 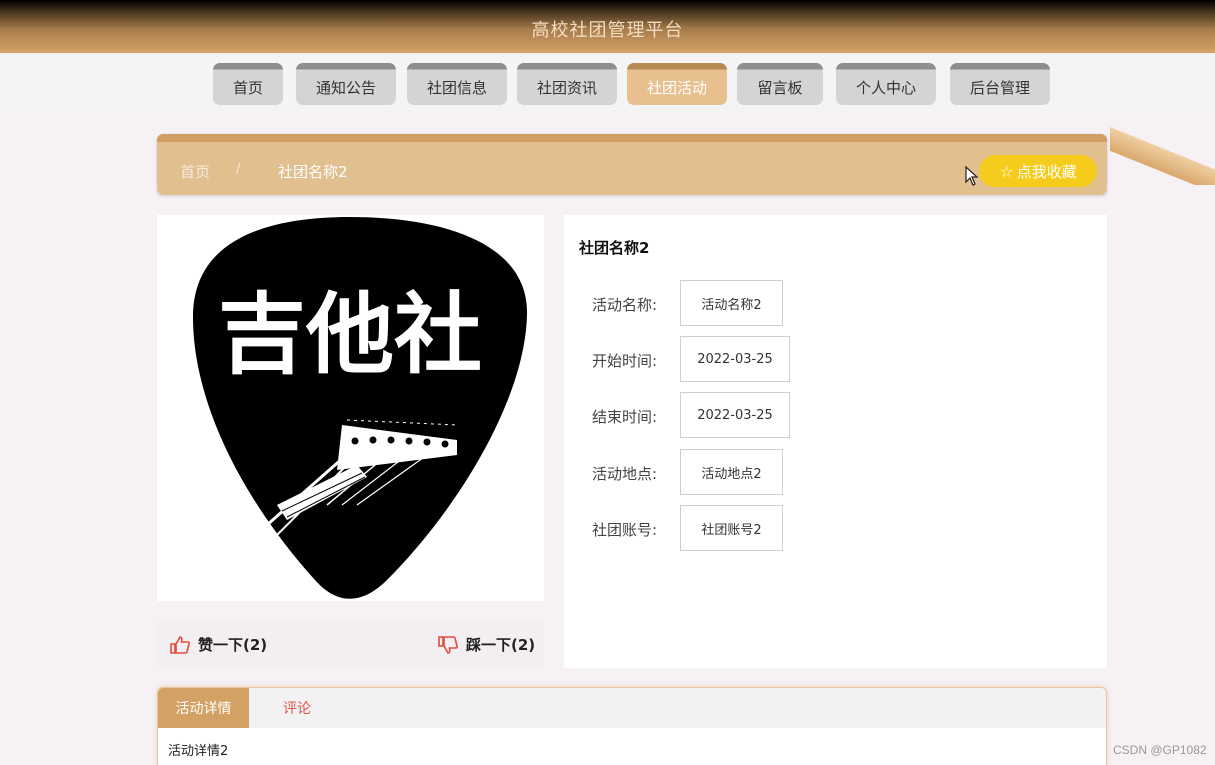 What do you see at coordinates (195, 171) in the screenshot?
I see `breadcrumb-home-link: 首页` at bounding box center [195, 171].